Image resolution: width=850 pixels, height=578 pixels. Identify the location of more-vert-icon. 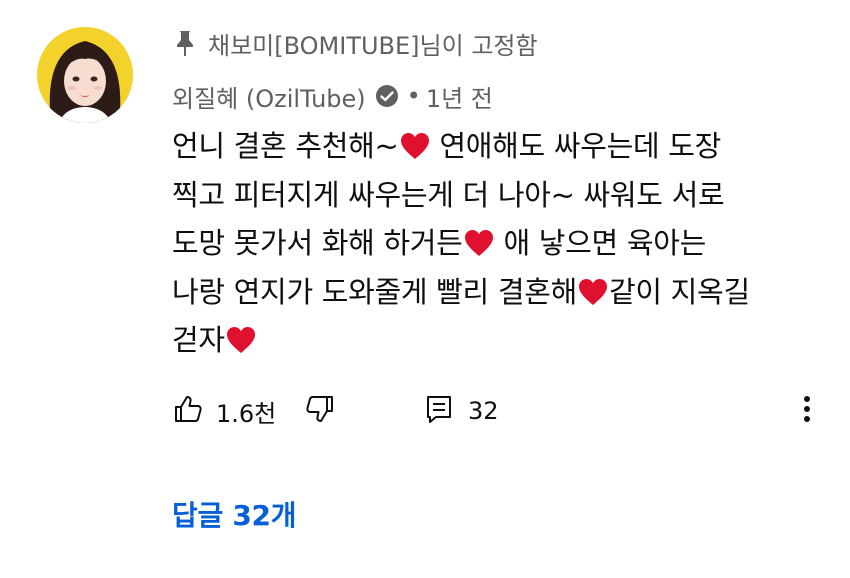
(807, 411).